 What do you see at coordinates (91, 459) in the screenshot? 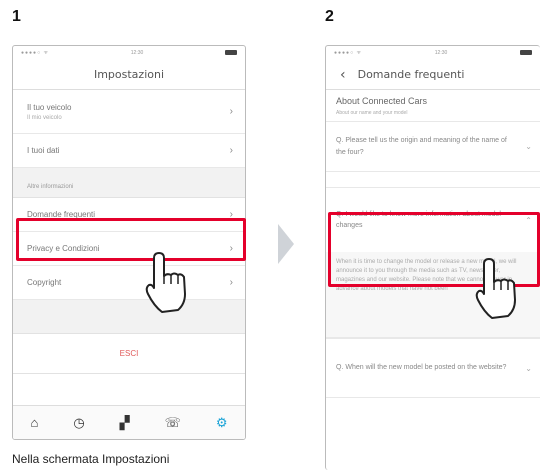
I see `step-caption: Nella schermata Impostazioni` at bounding box center [91, 459].